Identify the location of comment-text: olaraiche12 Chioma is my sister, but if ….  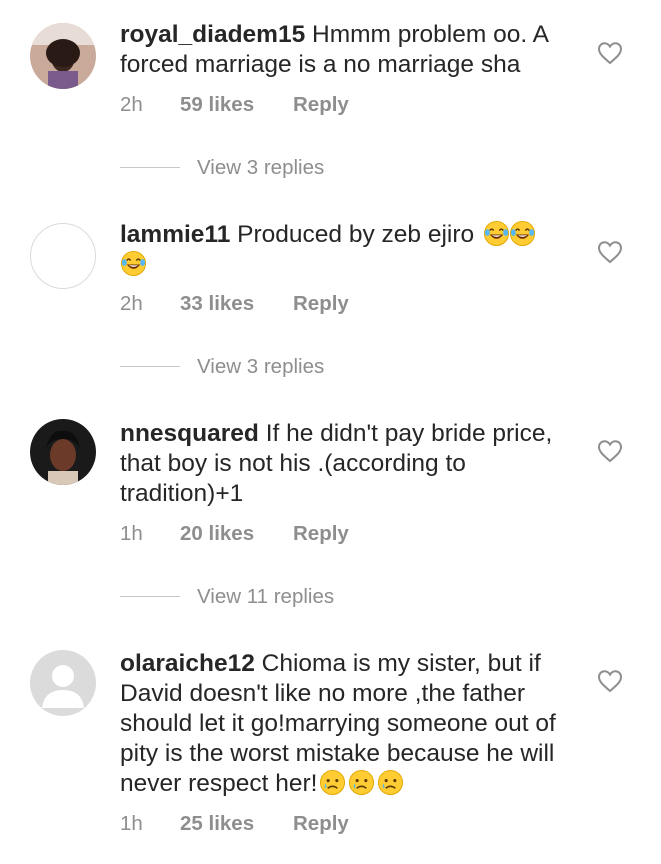
(350, 724).